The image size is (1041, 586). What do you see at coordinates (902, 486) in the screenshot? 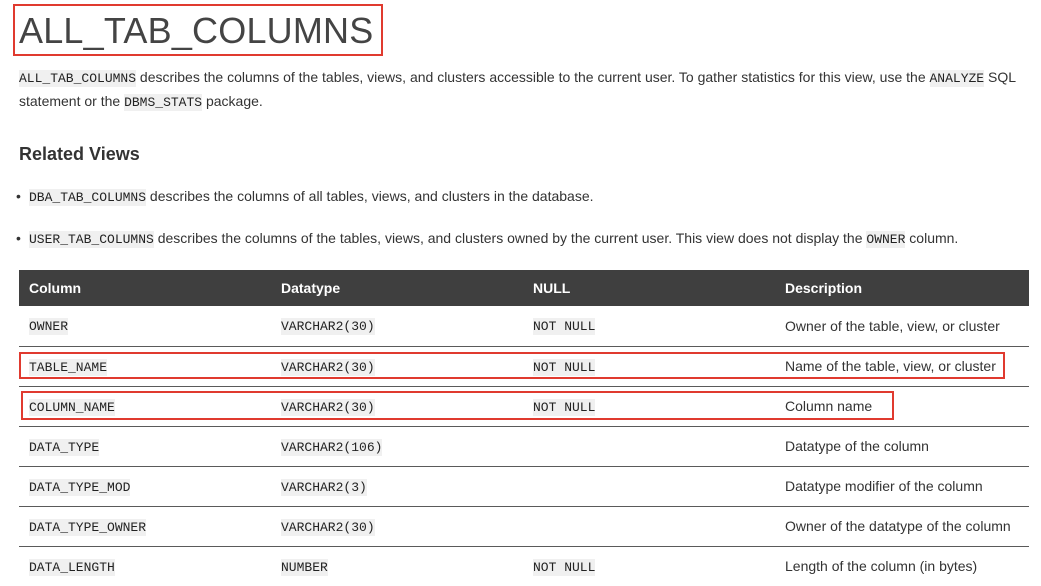
I see `cell-description: Datatype modifier of the column` at bounding box center [902, 486].